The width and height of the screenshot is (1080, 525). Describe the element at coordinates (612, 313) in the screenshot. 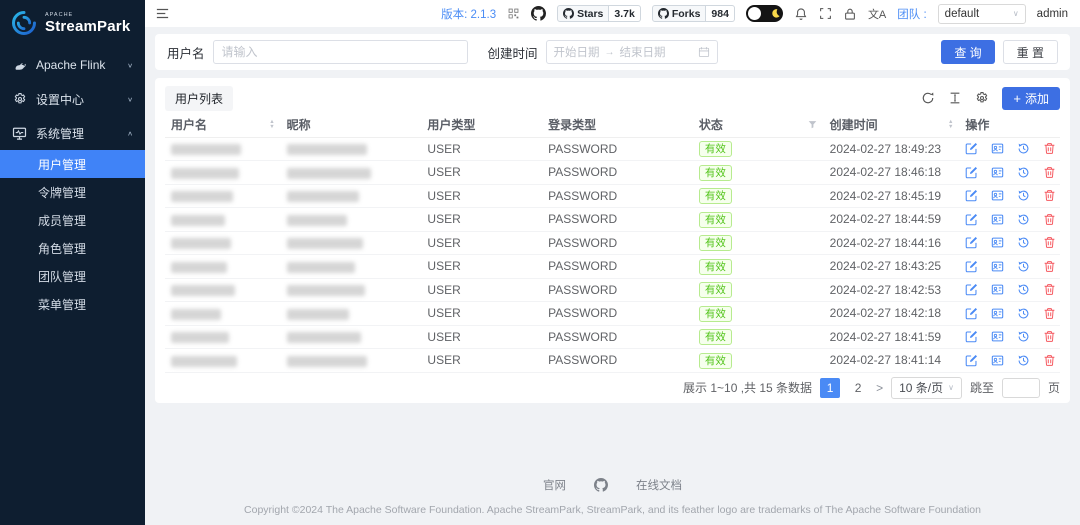

I see `table-row: USER PASSWORD 有效 2024-02-27 18:42:18` at that location.